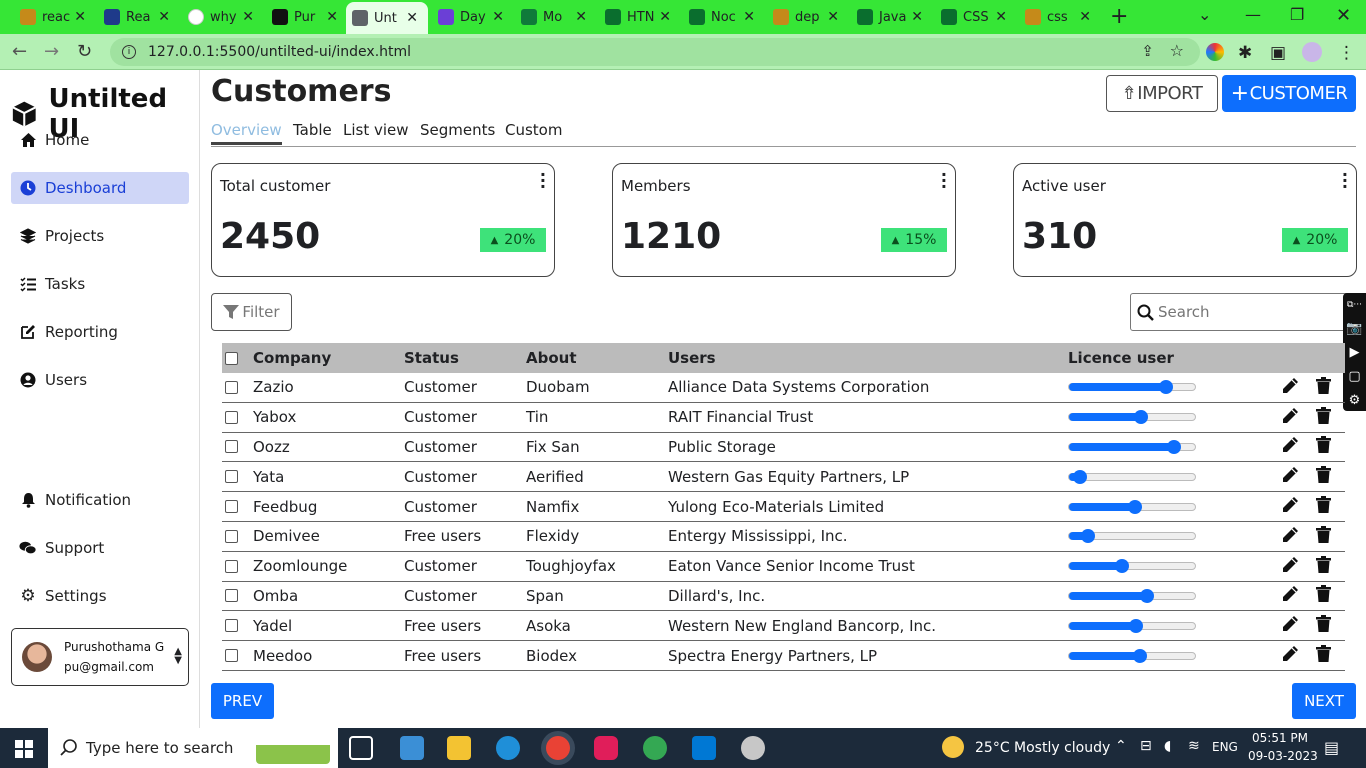 The width and height of the screenshot is (1366, 768). Describe the element at coordinates (1354, 329) in the screenshot. I see `camera-icon: 📷` at that location.